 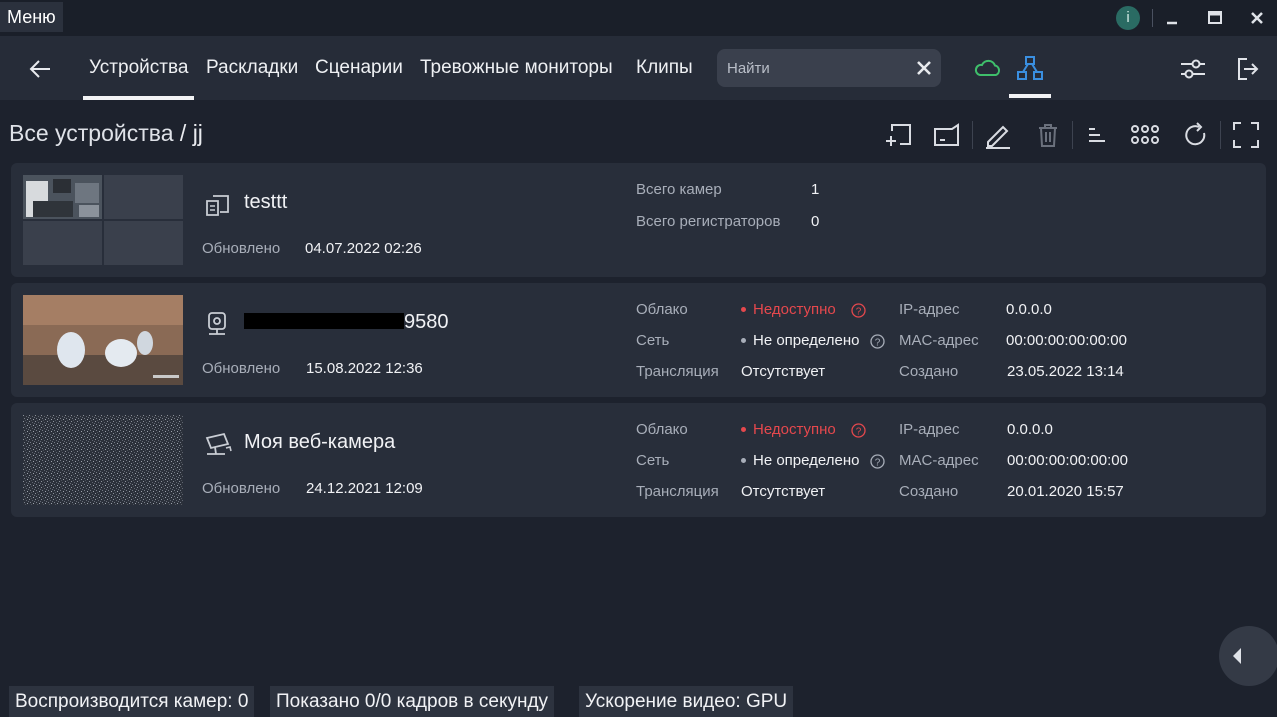 I want to click on delete-icon, so click(x=1048, y=135).